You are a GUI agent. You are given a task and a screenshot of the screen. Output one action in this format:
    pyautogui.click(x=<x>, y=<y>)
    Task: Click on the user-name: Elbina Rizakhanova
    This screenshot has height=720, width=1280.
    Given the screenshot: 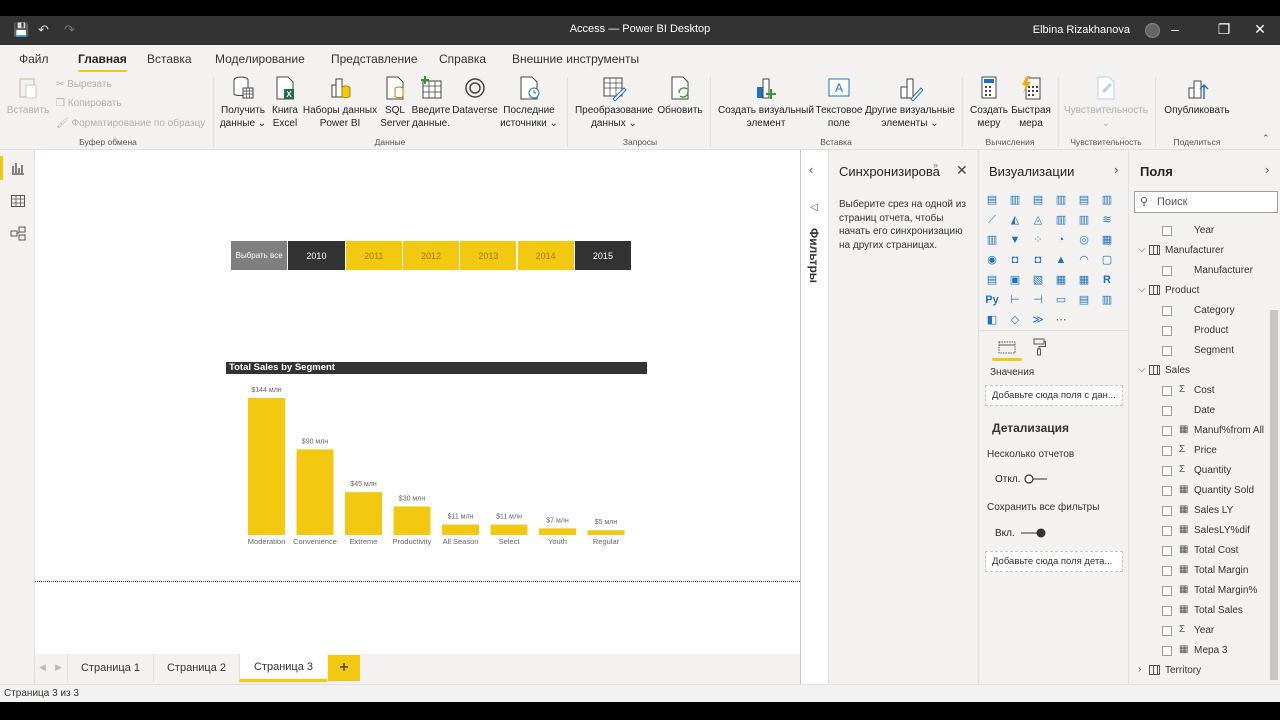 What is the action you would take?
    pyautogui.click(x=1081, y=30)
    